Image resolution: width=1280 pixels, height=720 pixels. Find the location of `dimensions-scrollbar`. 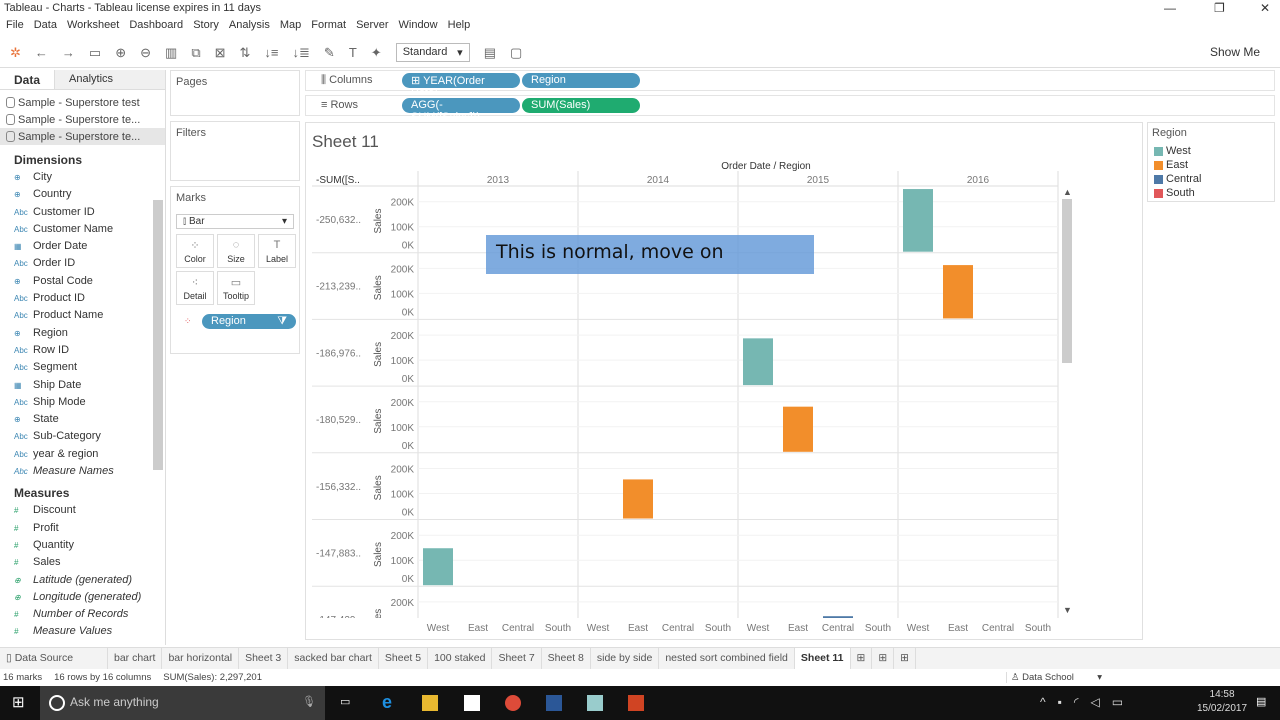

dimensions-scrollbar is located at coordinates (158, 335).